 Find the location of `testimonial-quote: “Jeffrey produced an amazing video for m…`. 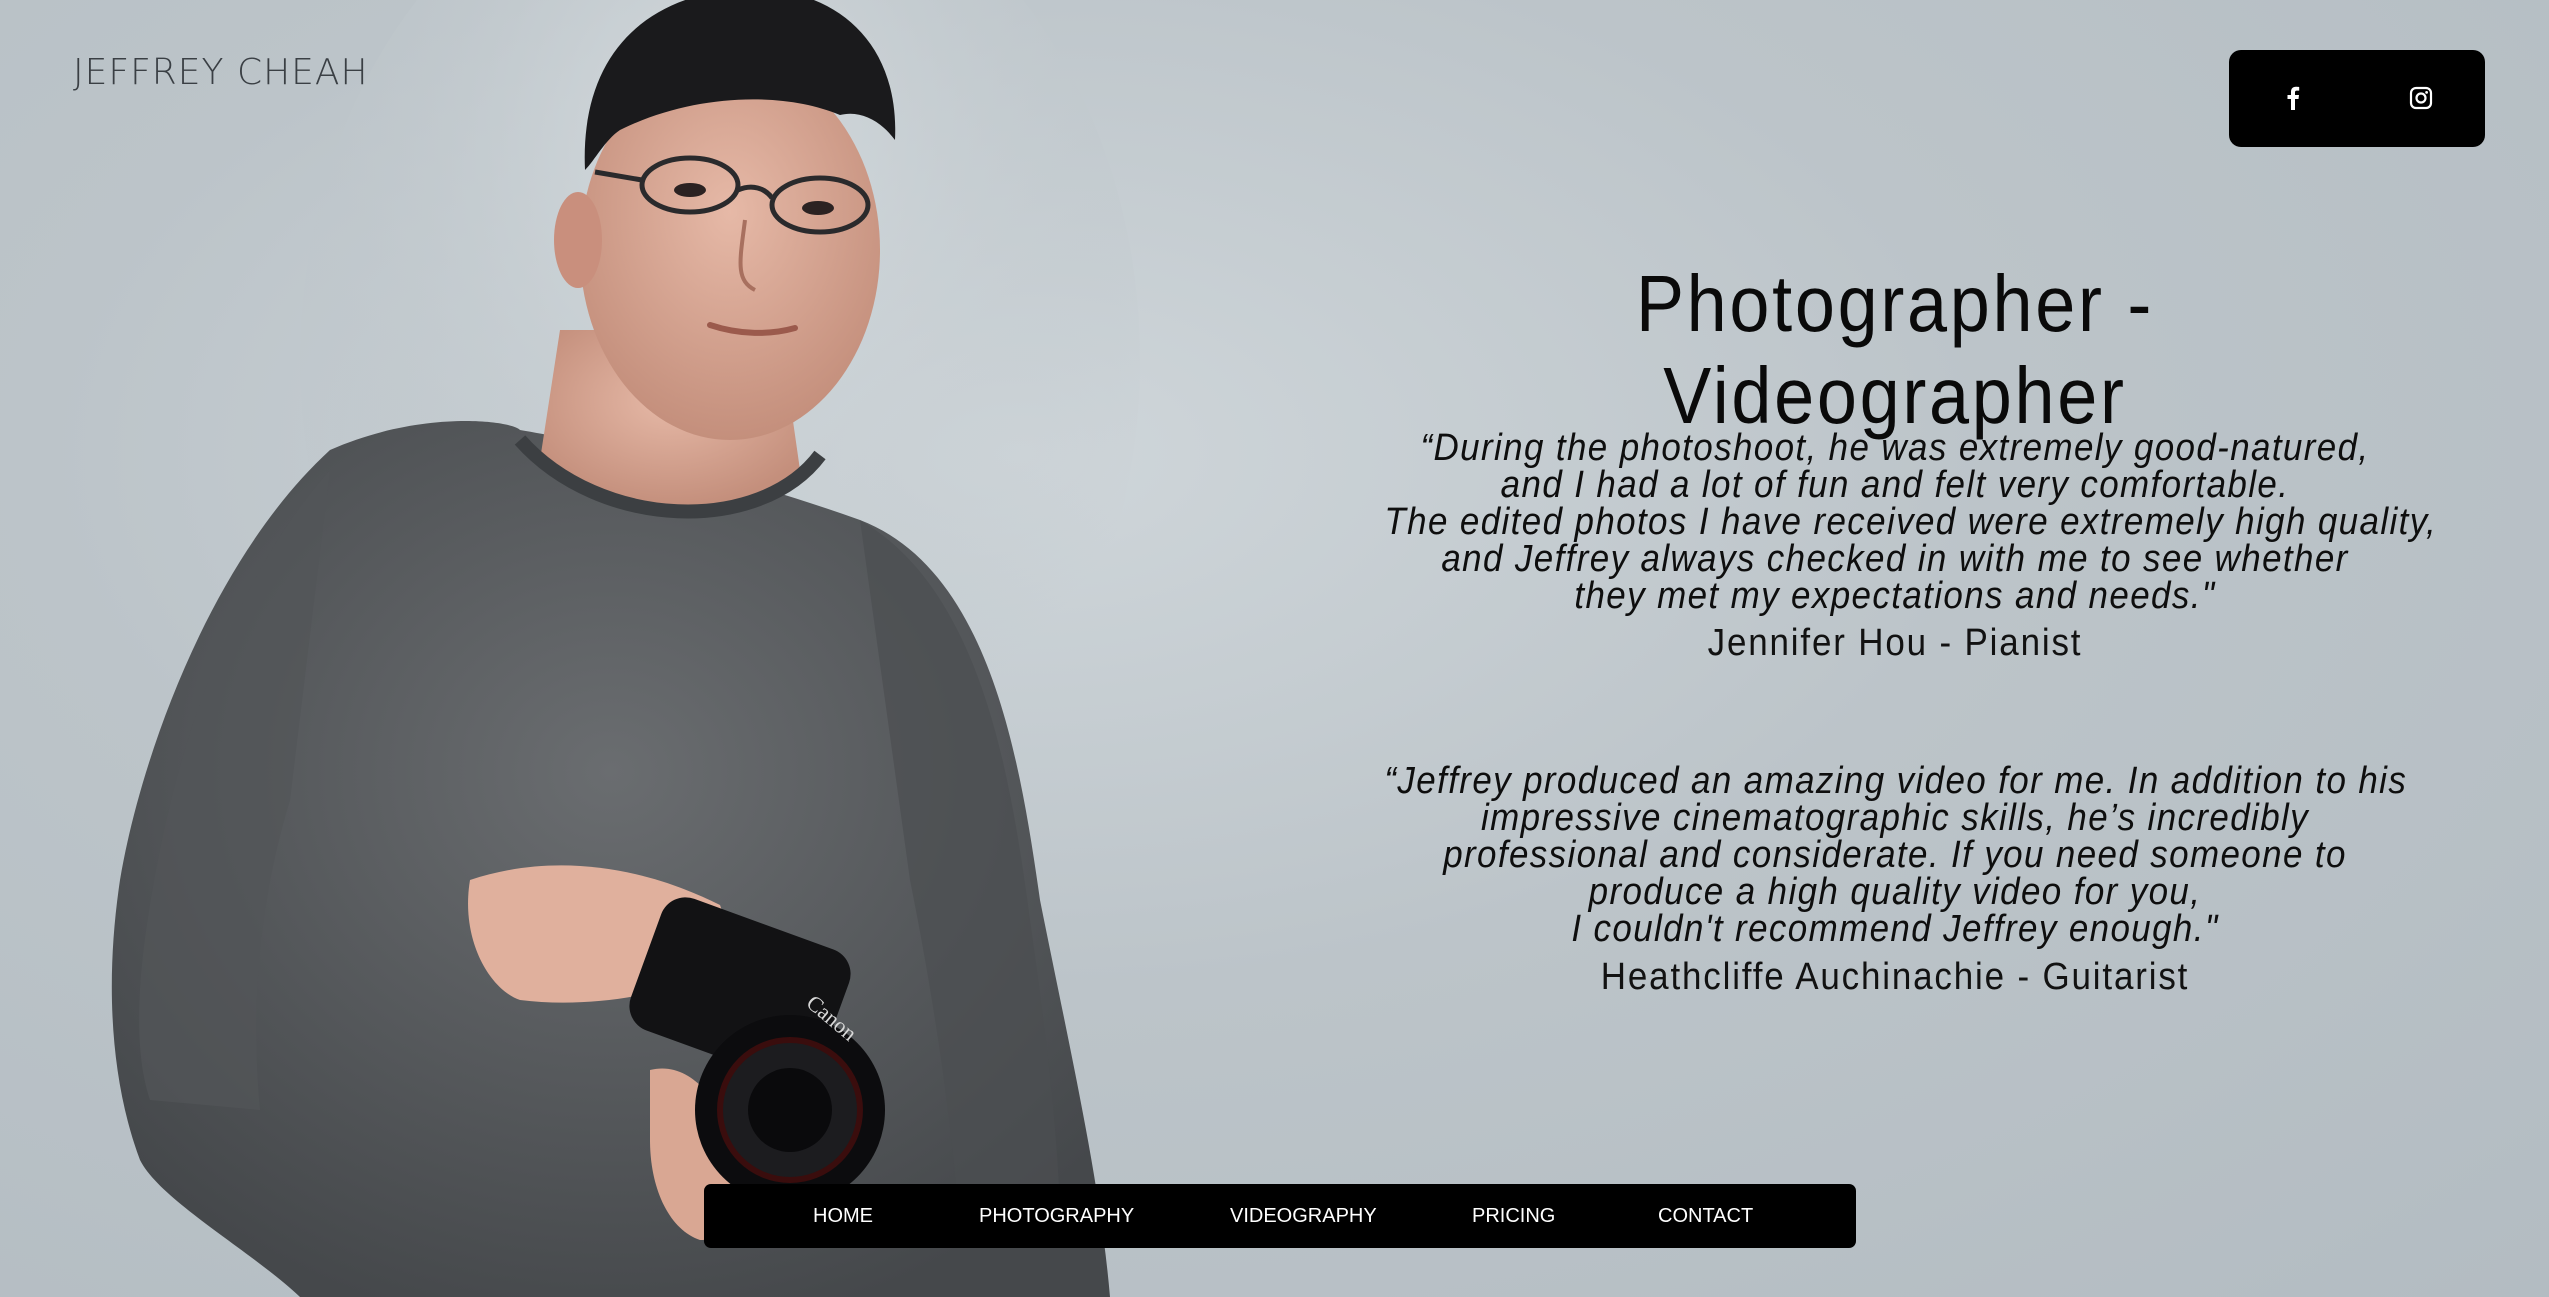

testimonial-quote: “Jeffrey produced an amazing video for m… is located at coordinates (1896, 855).